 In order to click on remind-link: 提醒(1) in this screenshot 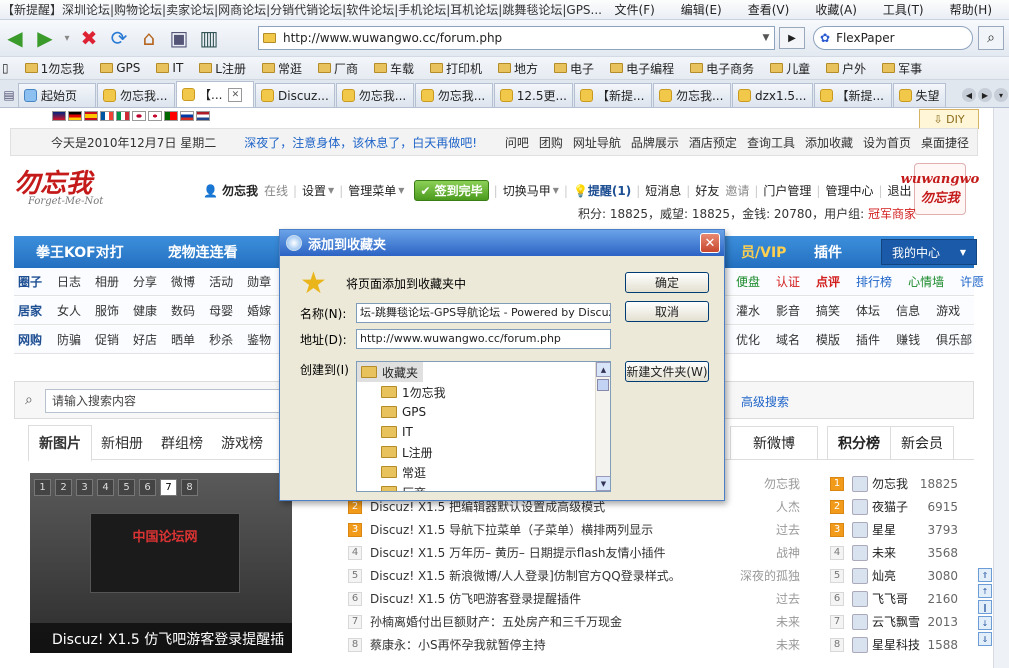, I will do `click(609, 190)`.